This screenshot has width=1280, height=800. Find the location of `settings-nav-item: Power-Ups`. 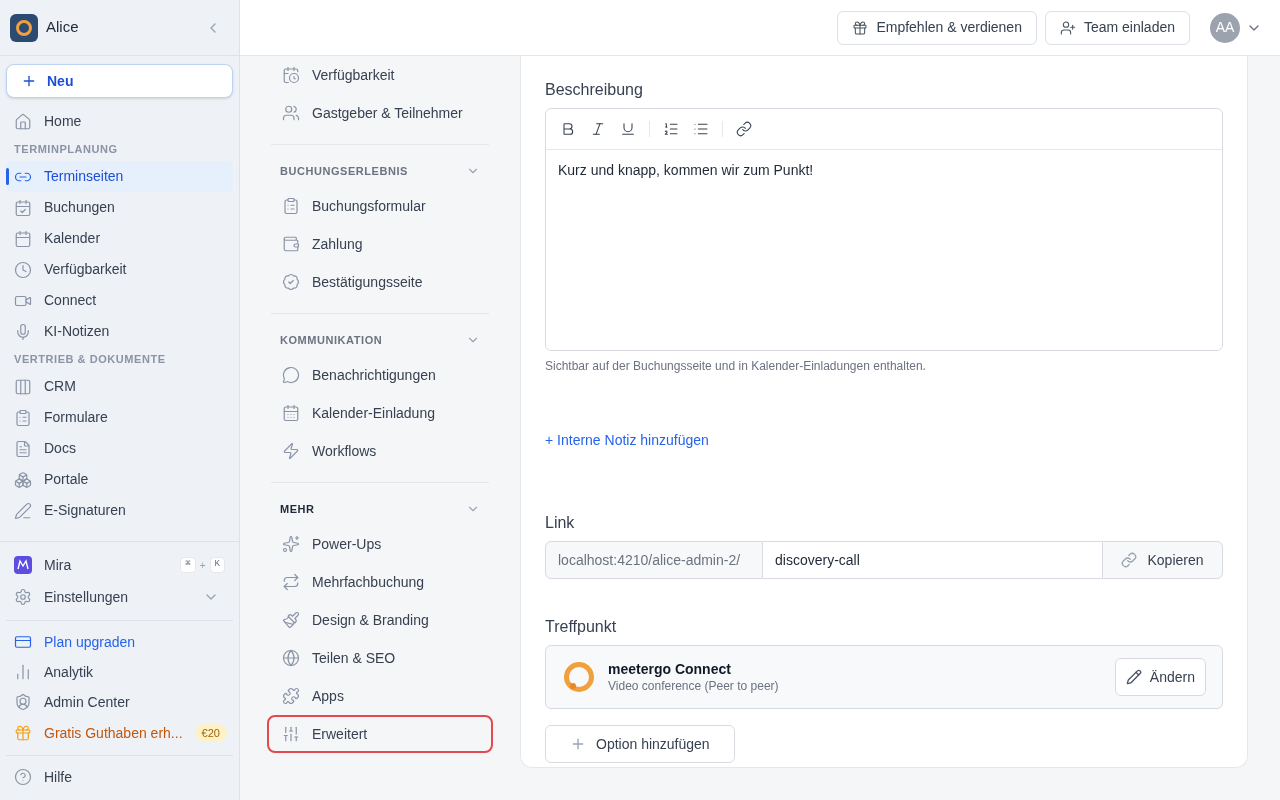

settings-nav-item: Power-Ups is located at coordinates (380, 544).